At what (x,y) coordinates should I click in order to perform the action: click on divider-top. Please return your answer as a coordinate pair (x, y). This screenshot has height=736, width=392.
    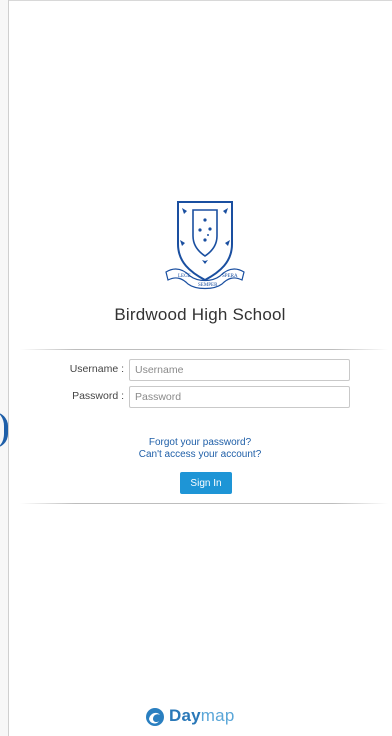
    Looking at the image, I should click on (204, 349).